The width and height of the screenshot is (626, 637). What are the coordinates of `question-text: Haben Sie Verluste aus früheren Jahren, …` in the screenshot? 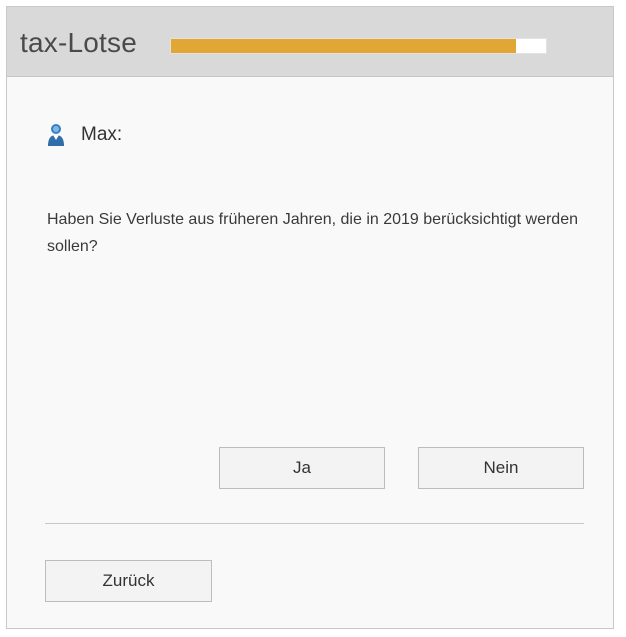 It's located at (312, 233).